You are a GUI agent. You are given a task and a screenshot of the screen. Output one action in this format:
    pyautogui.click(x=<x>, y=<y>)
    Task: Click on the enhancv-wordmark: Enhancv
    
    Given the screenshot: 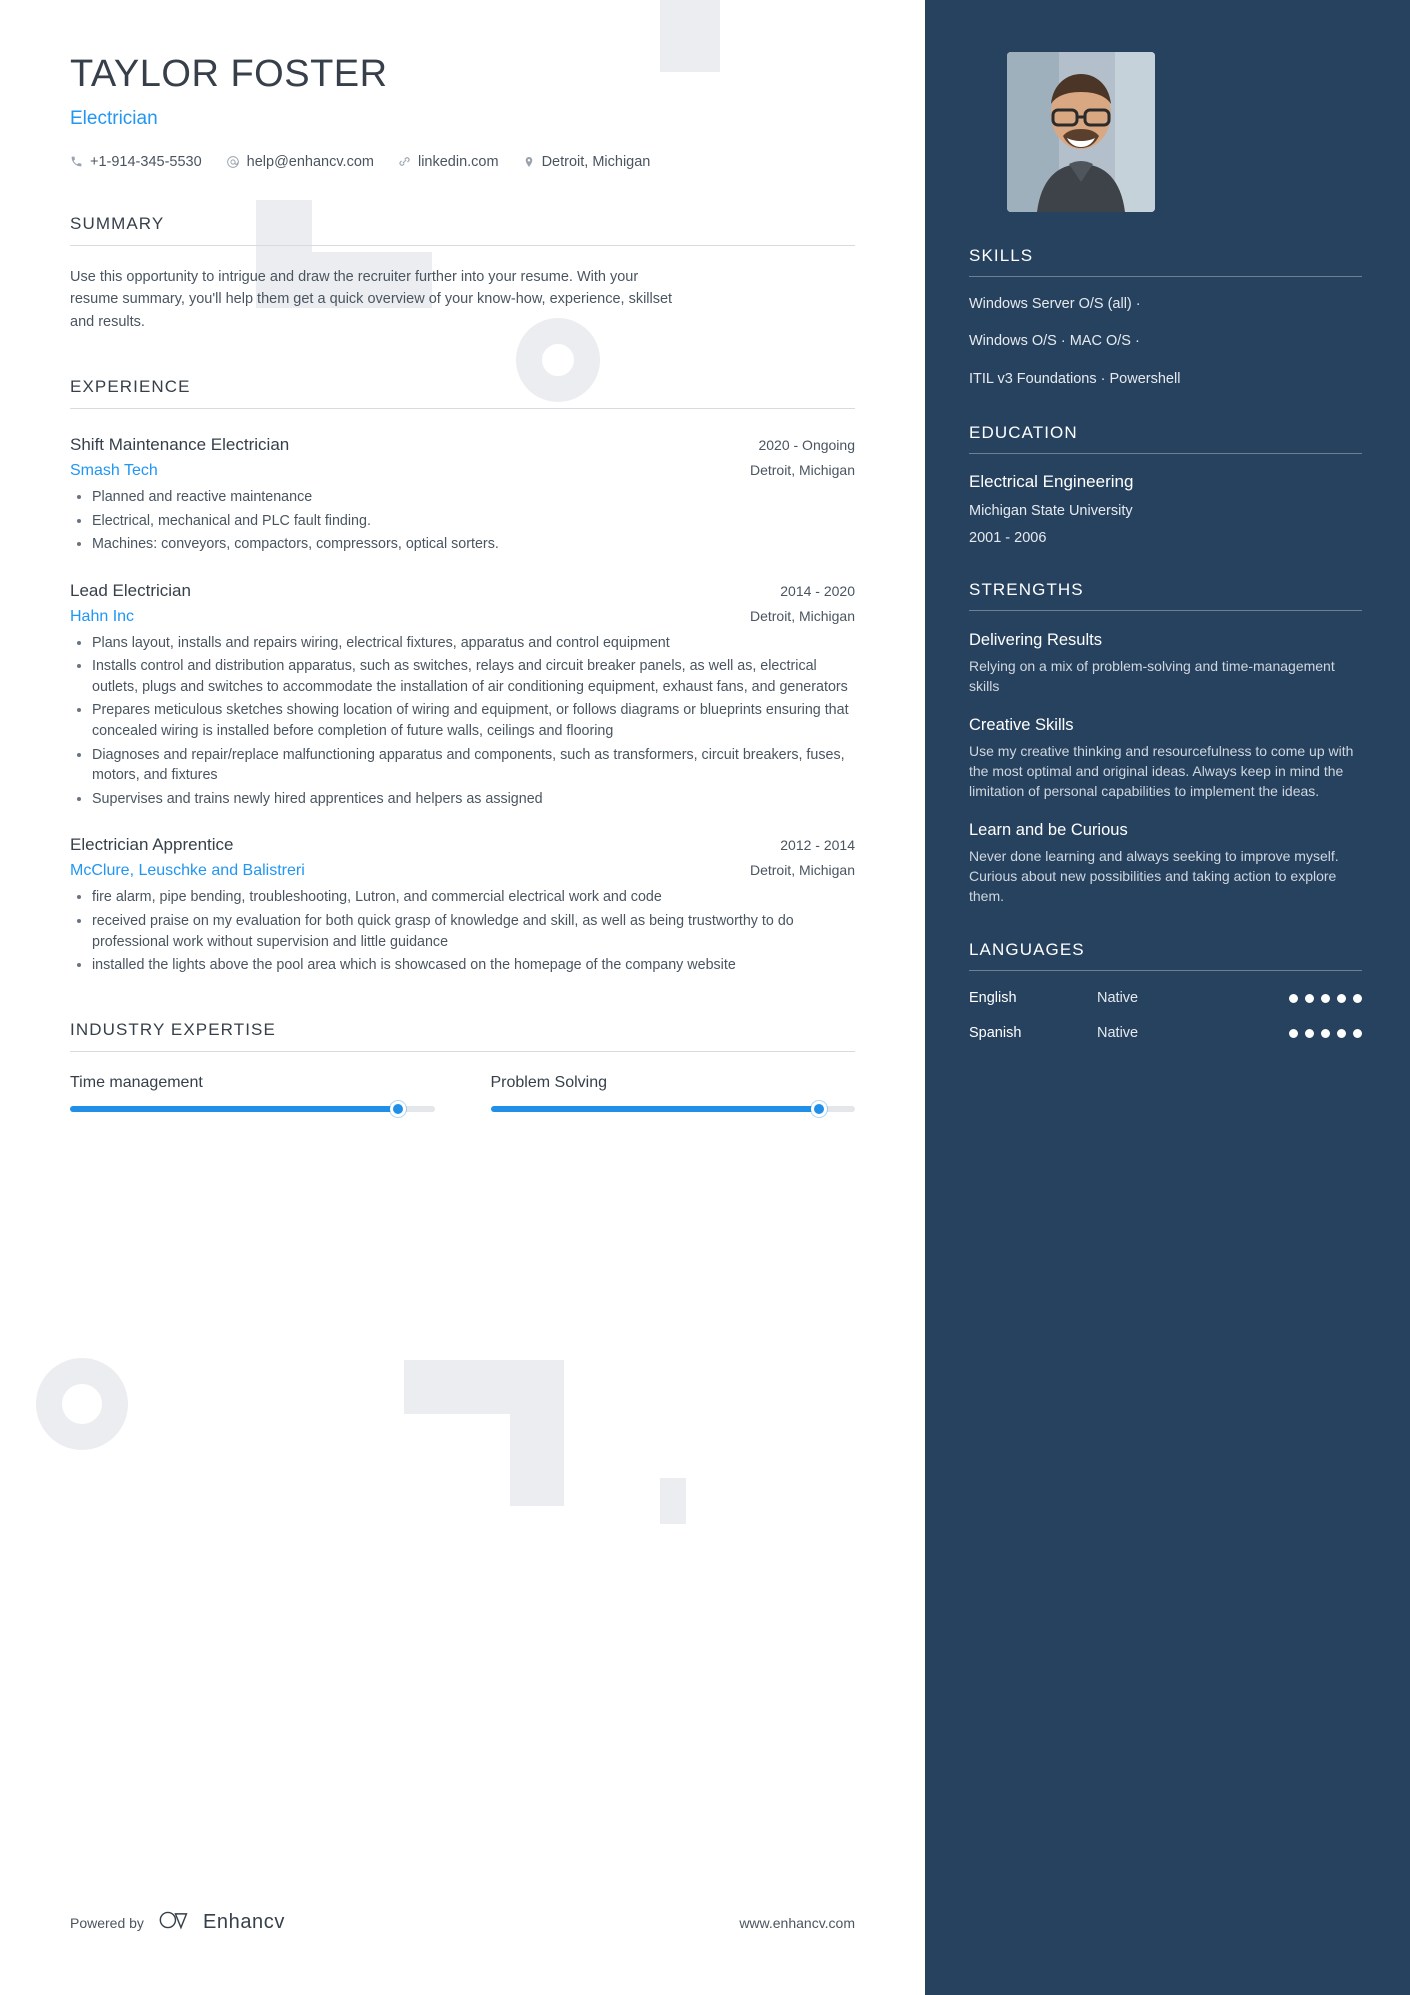 What is the action you would take?
    pyautogui.click(x=243, y=1922)
    